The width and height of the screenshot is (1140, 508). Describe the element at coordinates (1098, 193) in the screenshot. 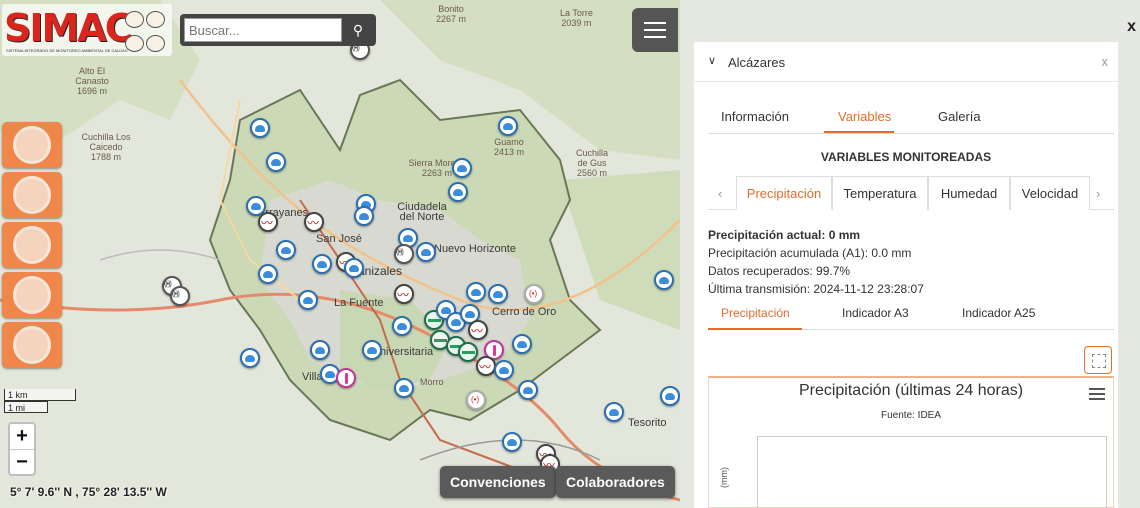

I see `chevron-right-icon: ›` at that location.